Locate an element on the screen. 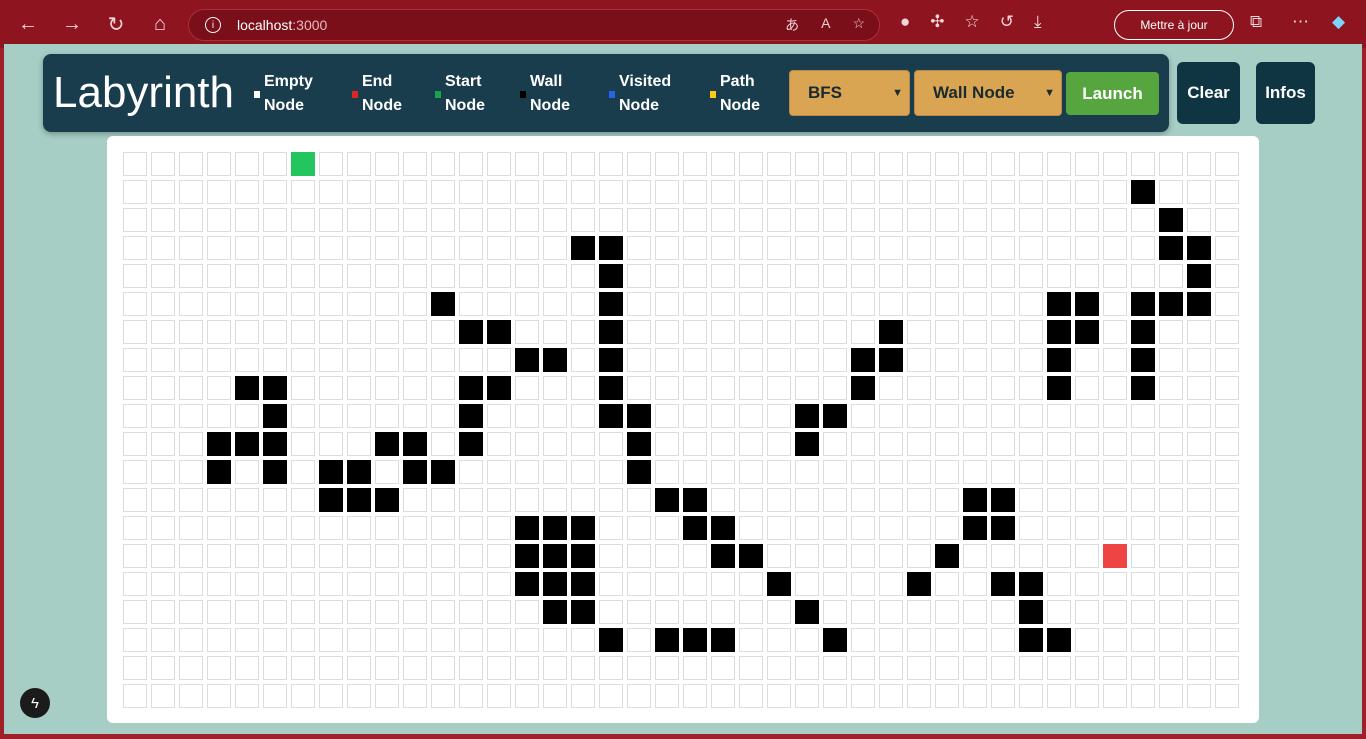  extensions-icon: ✣ is located at coordinates (937, 22).